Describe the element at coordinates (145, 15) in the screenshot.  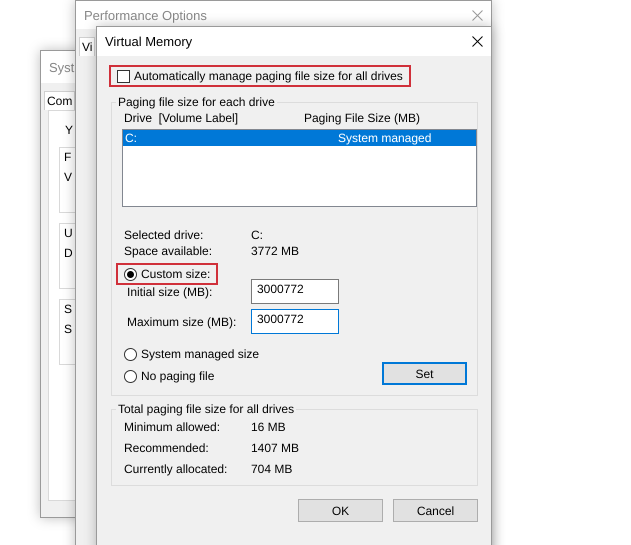
I see `window-title: Performance Options` at that location.